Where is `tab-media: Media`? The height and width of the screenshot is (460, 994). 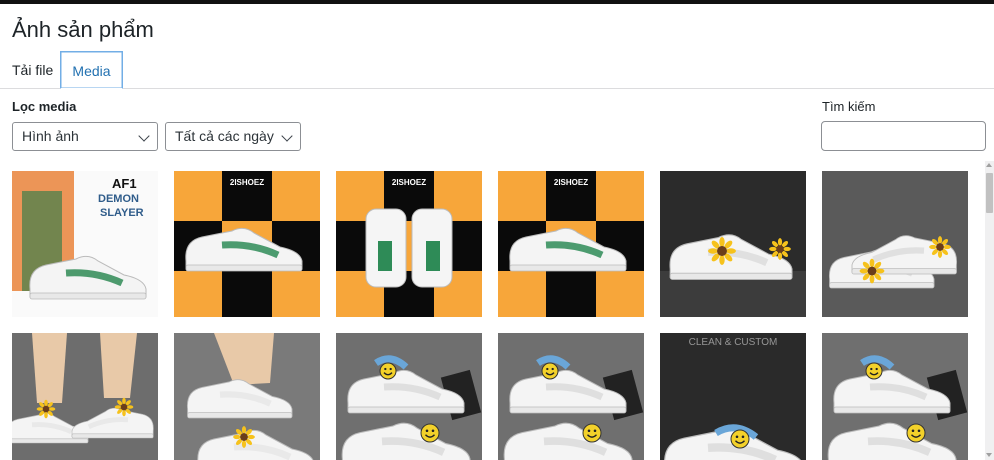 tab-media: Media is located at coordinates (91, 70).